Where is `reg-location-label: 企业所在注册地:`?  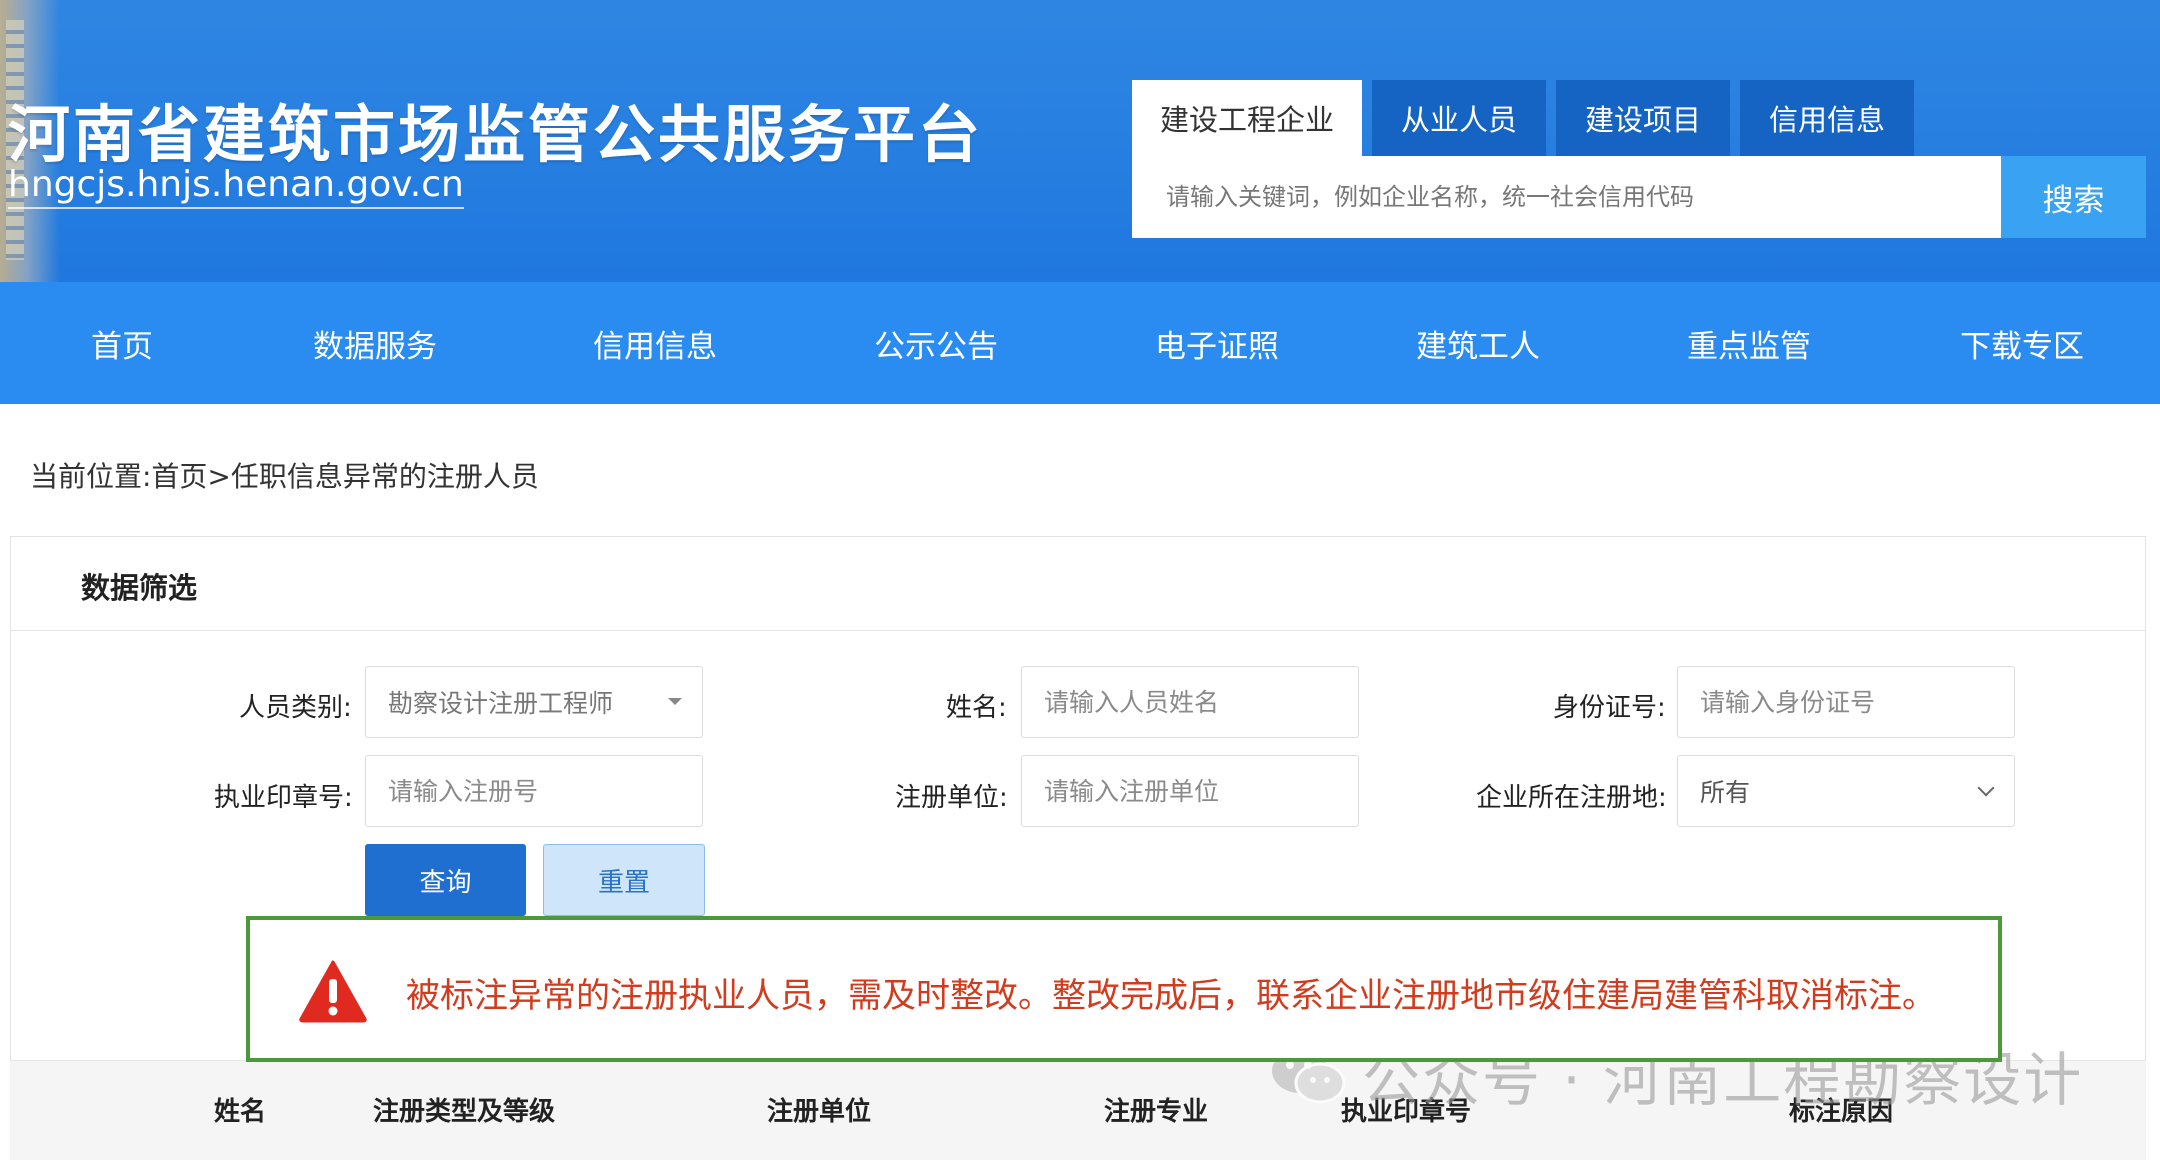
reg-location-label: 企业所在注册地: is located at coordinates (1571, 798).